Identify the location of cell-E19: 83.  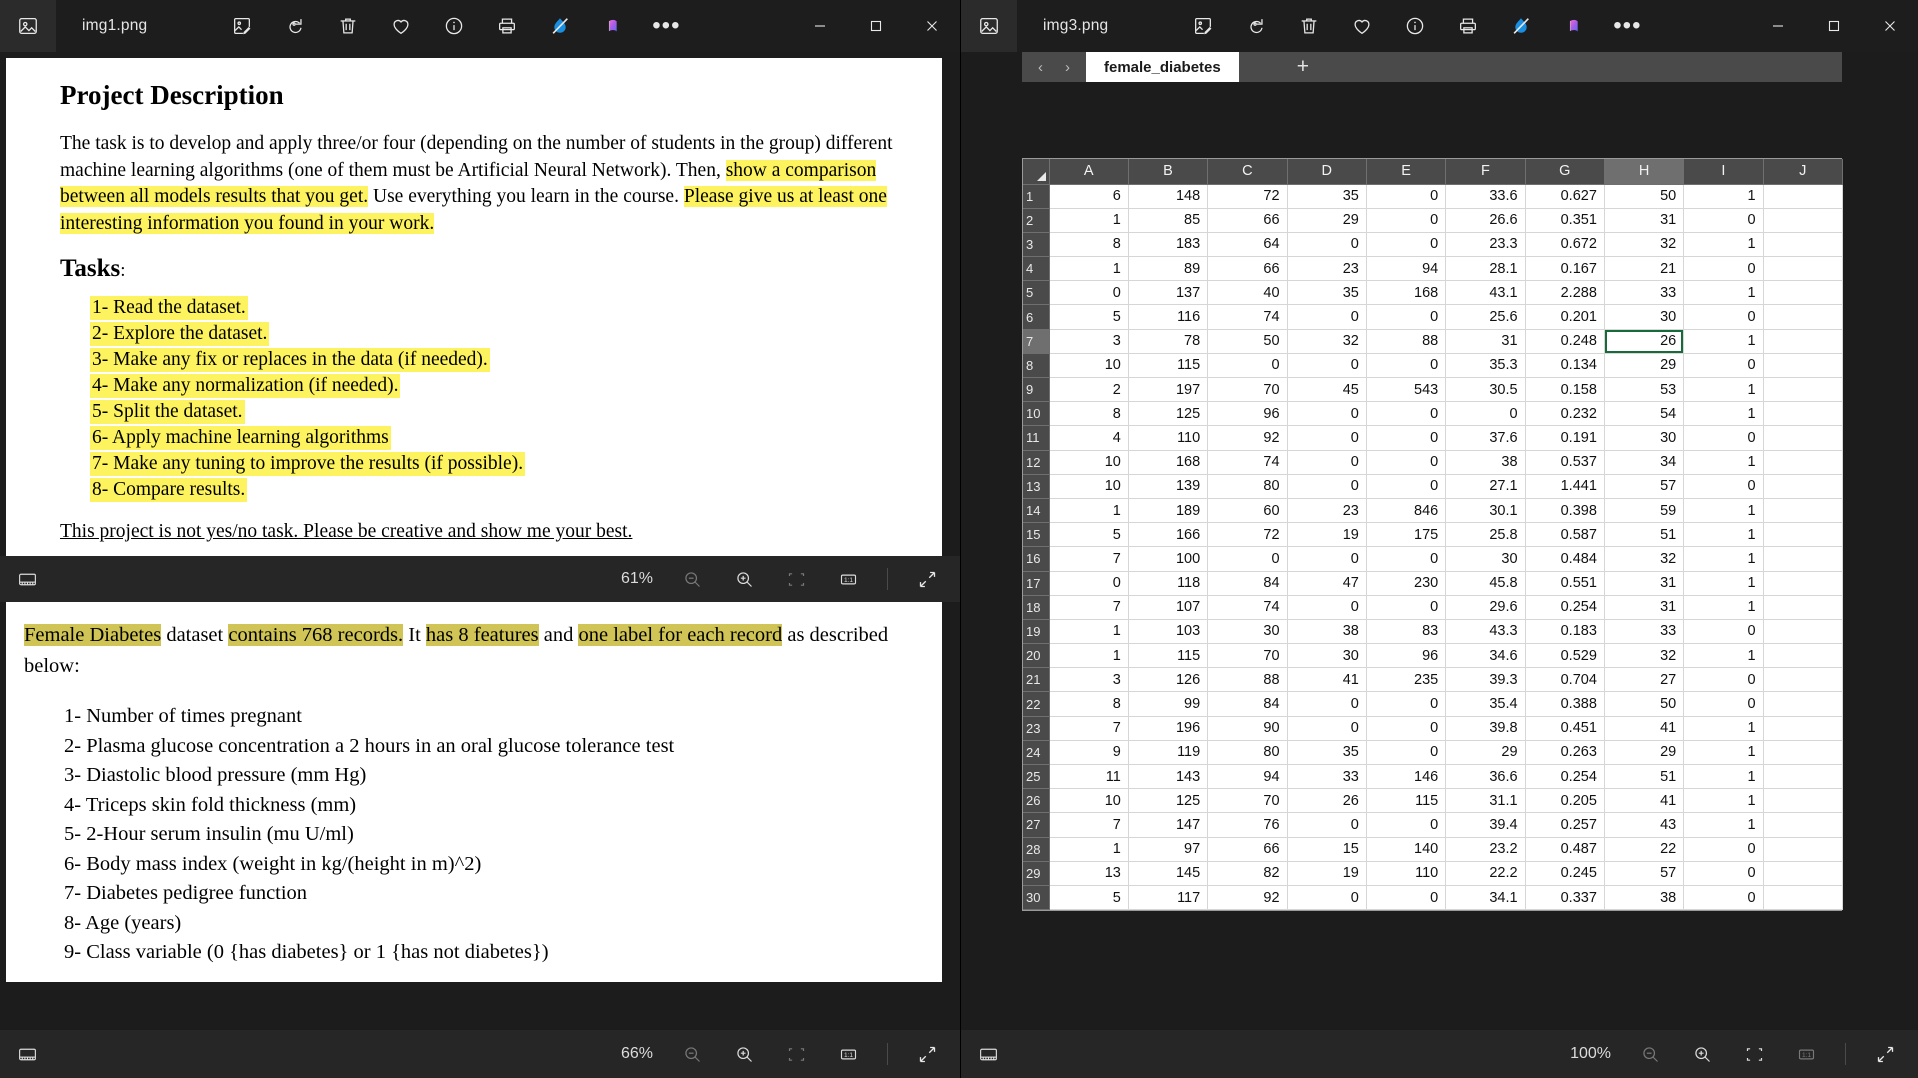
(1406, 632).